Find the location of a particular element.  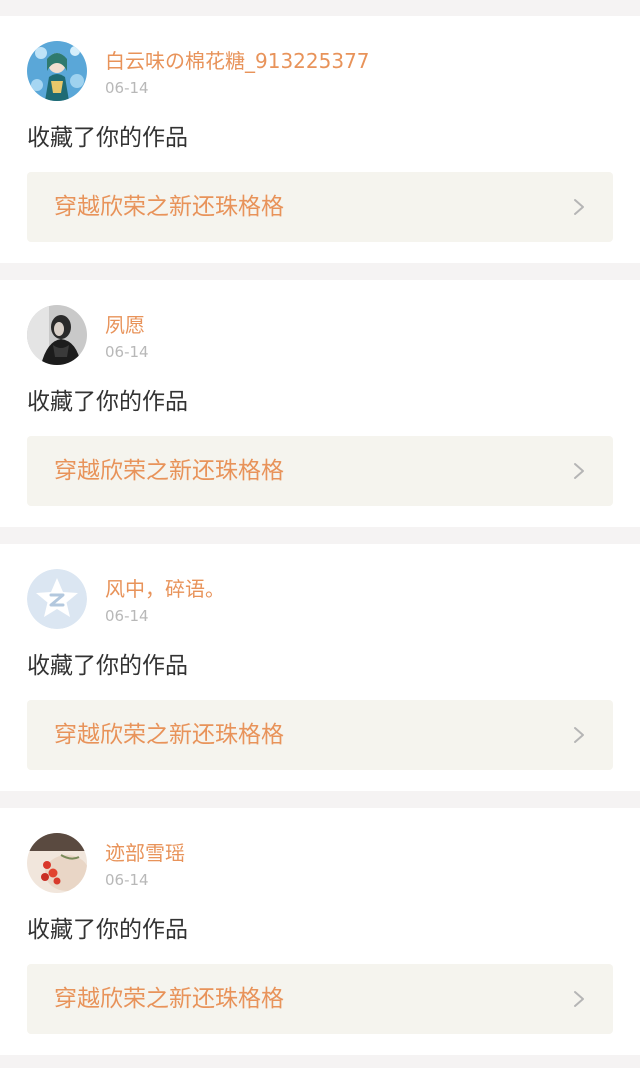

dark-figure-avatar-icon is located at coordinates (57, 335).